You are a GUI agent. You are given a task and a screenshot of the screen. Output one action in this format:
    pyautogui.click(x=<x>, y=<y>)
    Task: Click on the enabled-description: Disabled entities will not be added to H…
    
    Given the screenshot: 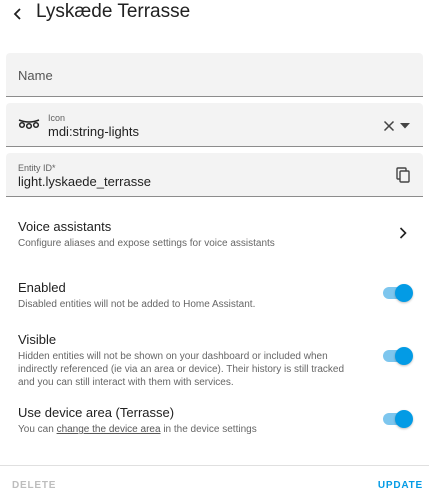 What is the action you would take?
    pyautogui.click(x=137, y=304)
    